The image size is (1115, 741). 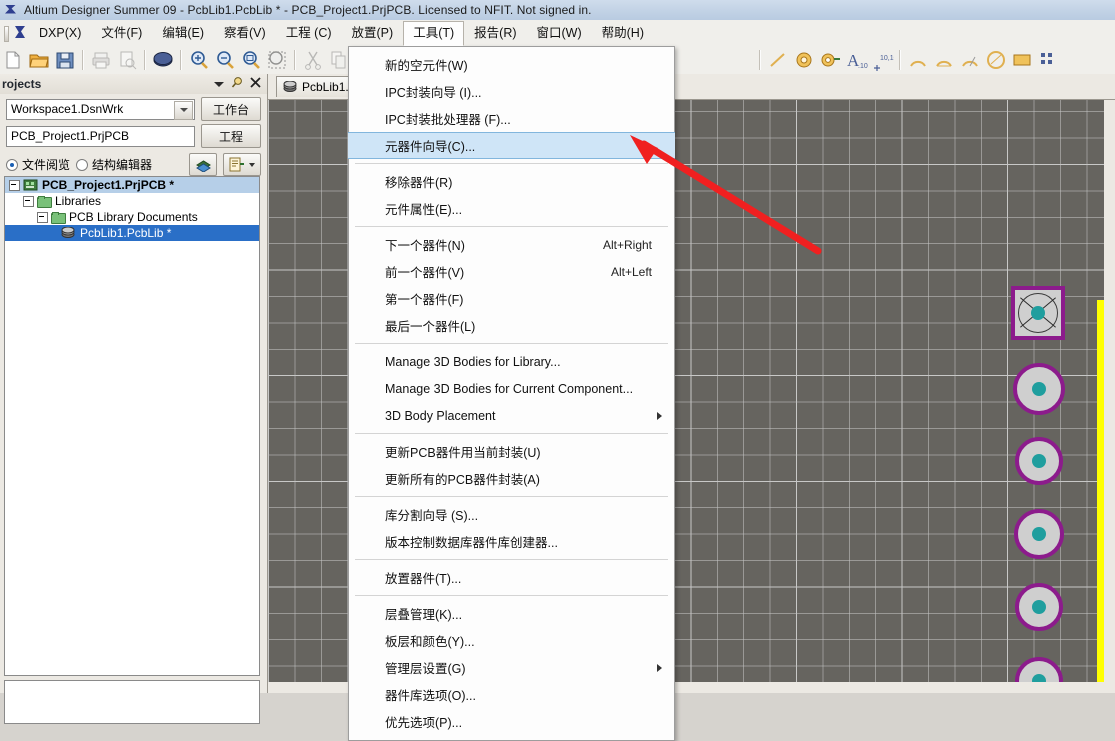 I want to click on tree-node-pcb-library-documents: PCB Library Documents, so click(x=132, y=217).